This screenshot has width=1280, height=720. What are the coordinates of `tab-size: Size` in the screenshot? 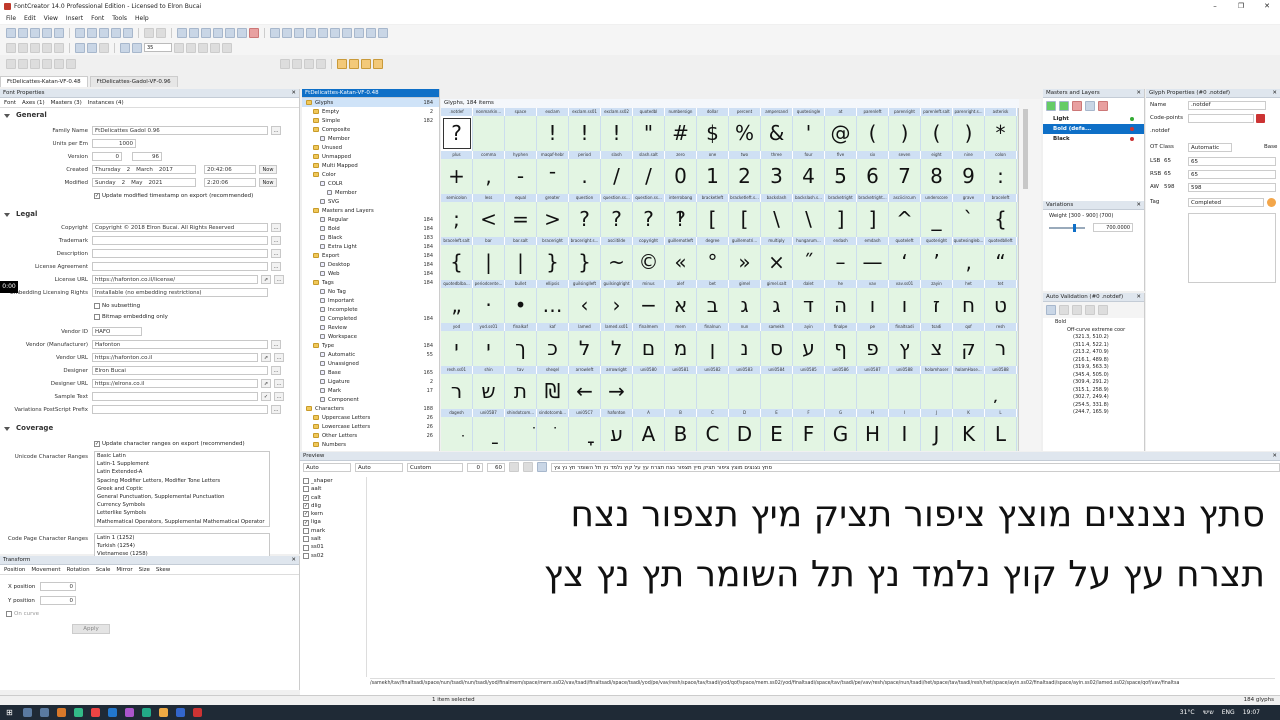 It's located at (144, 569).